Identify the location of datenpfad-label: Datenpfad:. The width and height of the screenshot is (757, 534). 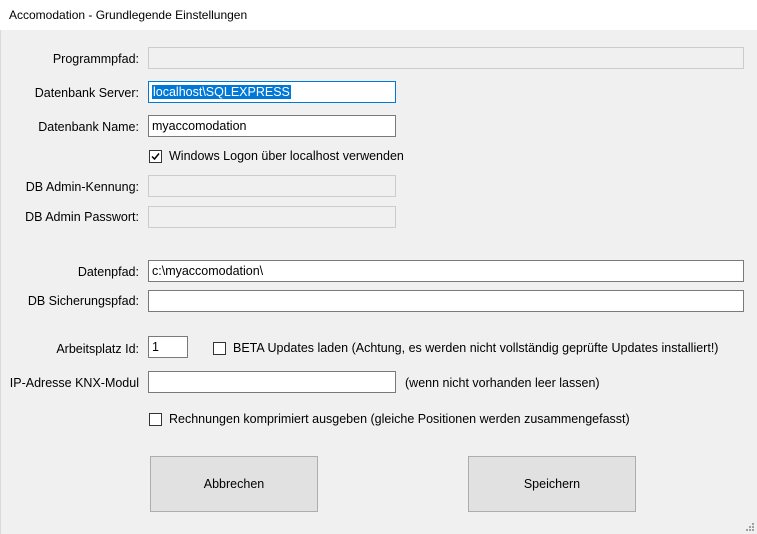
(108, 272).